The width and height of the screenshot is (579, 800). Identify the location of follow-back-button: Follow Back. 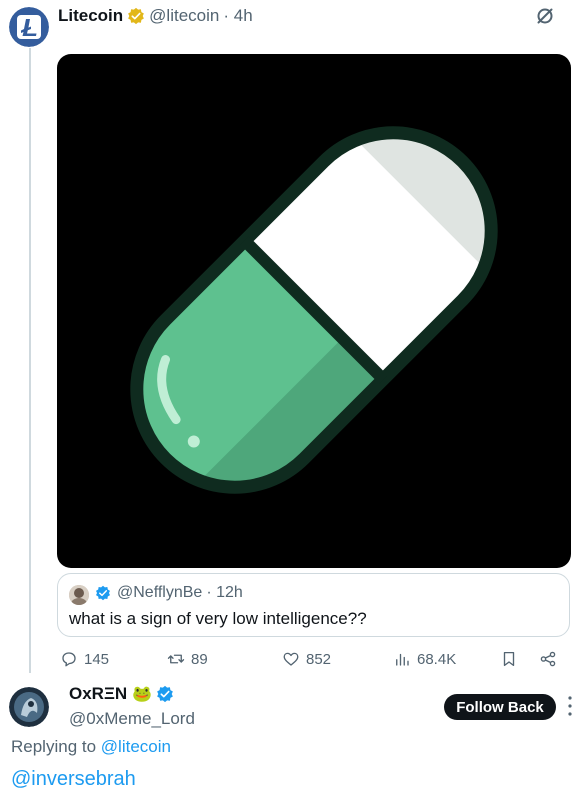
(500, 707).